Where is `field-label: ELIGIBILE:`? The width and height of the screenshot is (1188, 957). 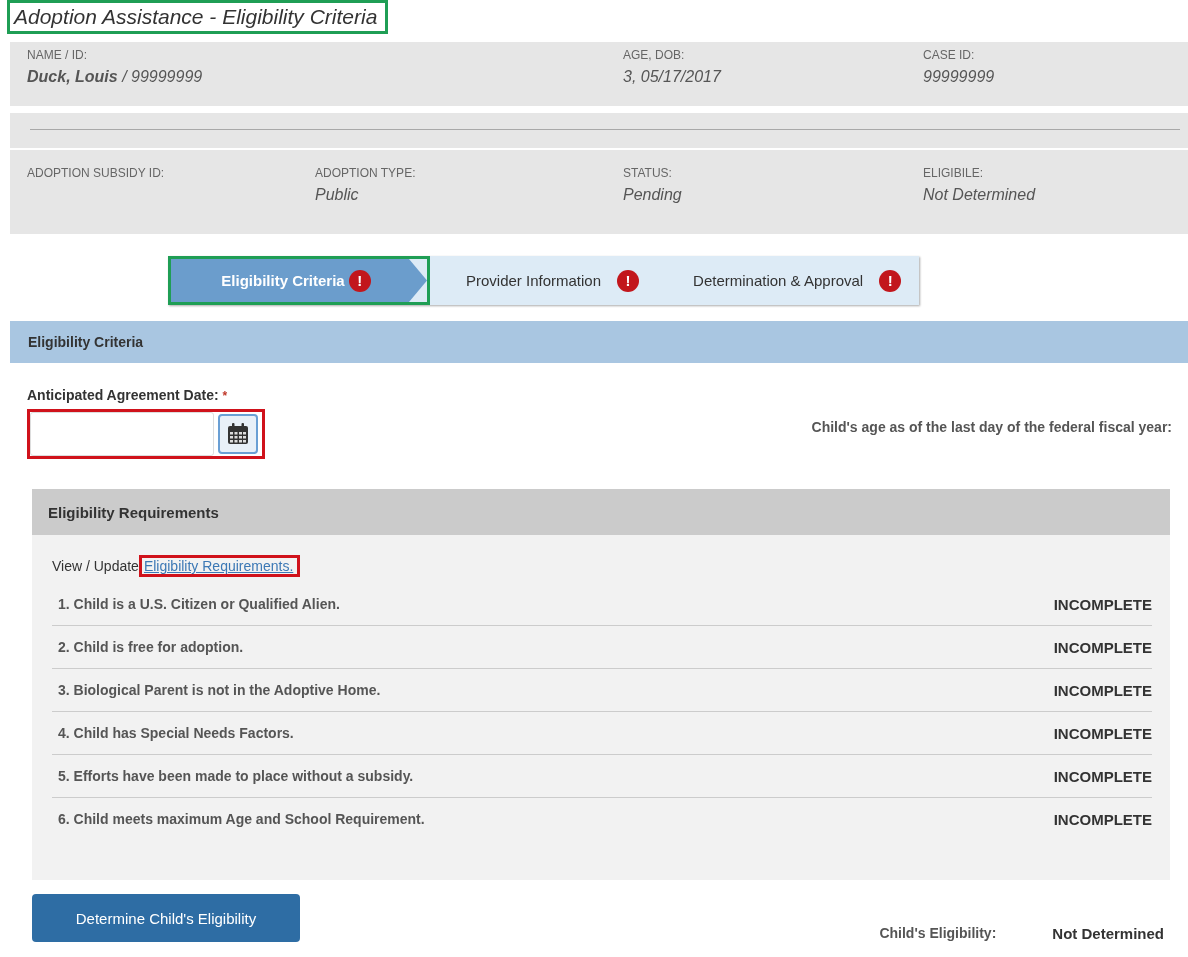 field-label: ELIGIBILE: is located at coordinates (954, 173).